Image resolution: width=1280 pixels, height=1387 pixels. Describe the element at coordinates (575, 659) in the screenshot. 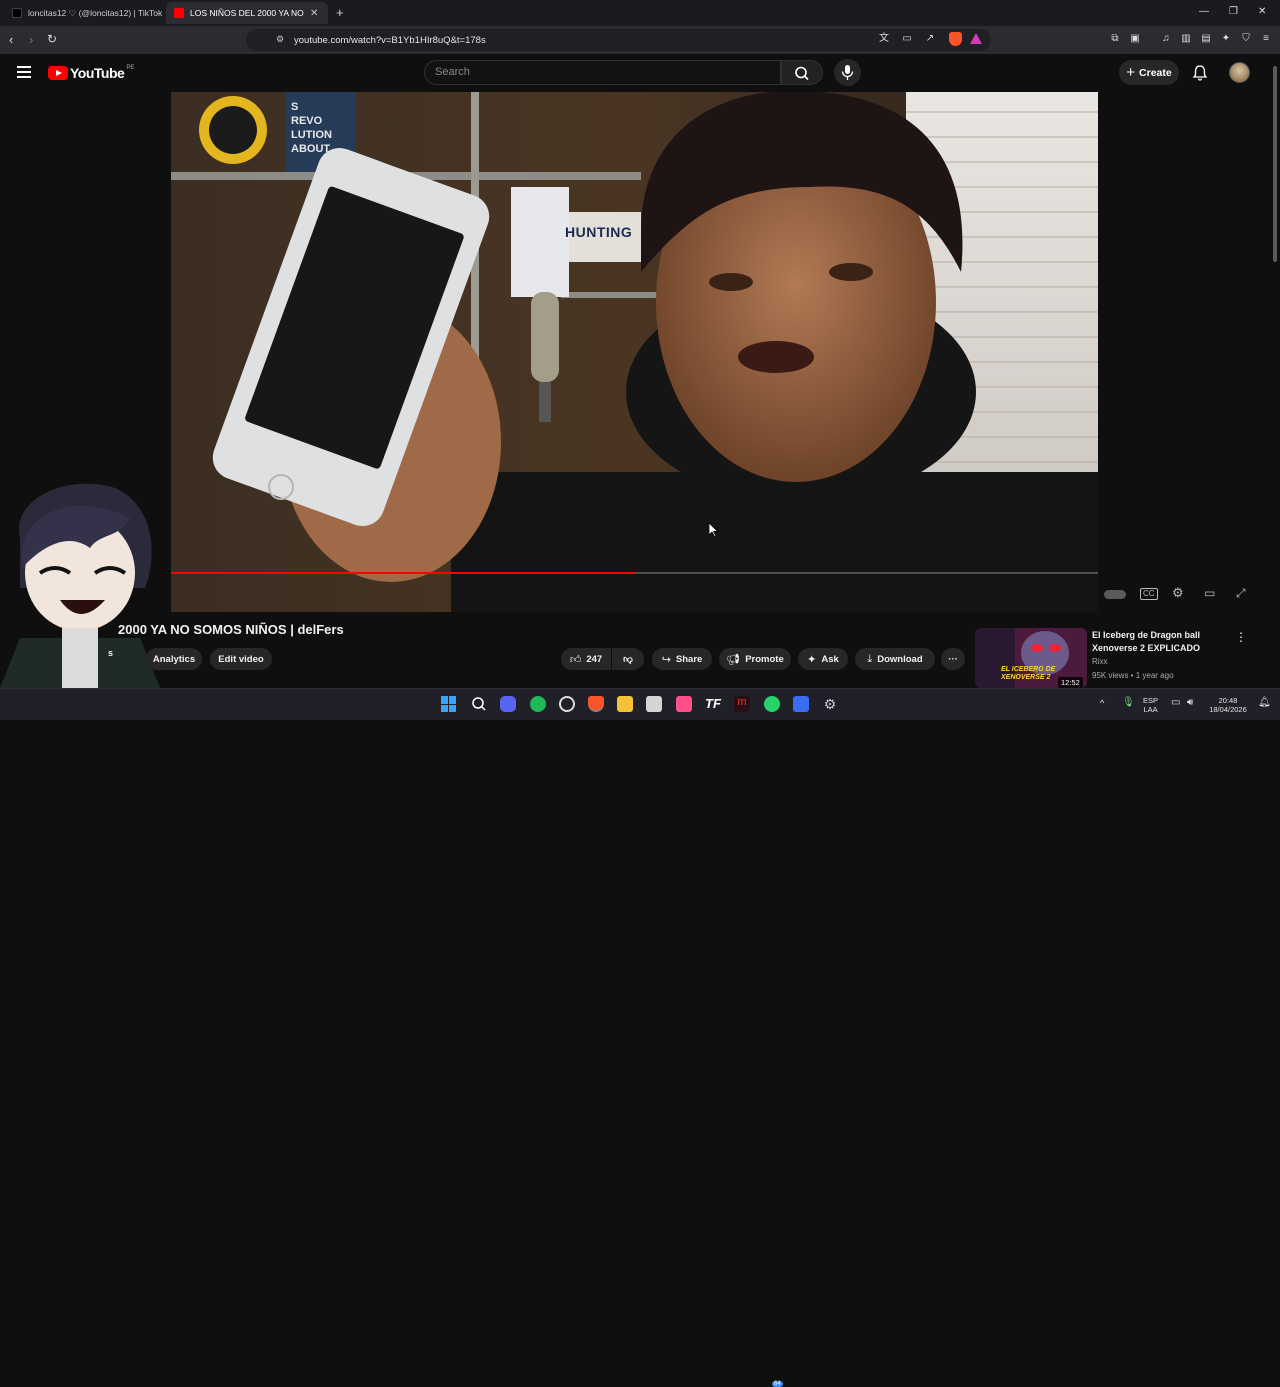

I see `thumbs-up-icon: 👍︎` at that location.